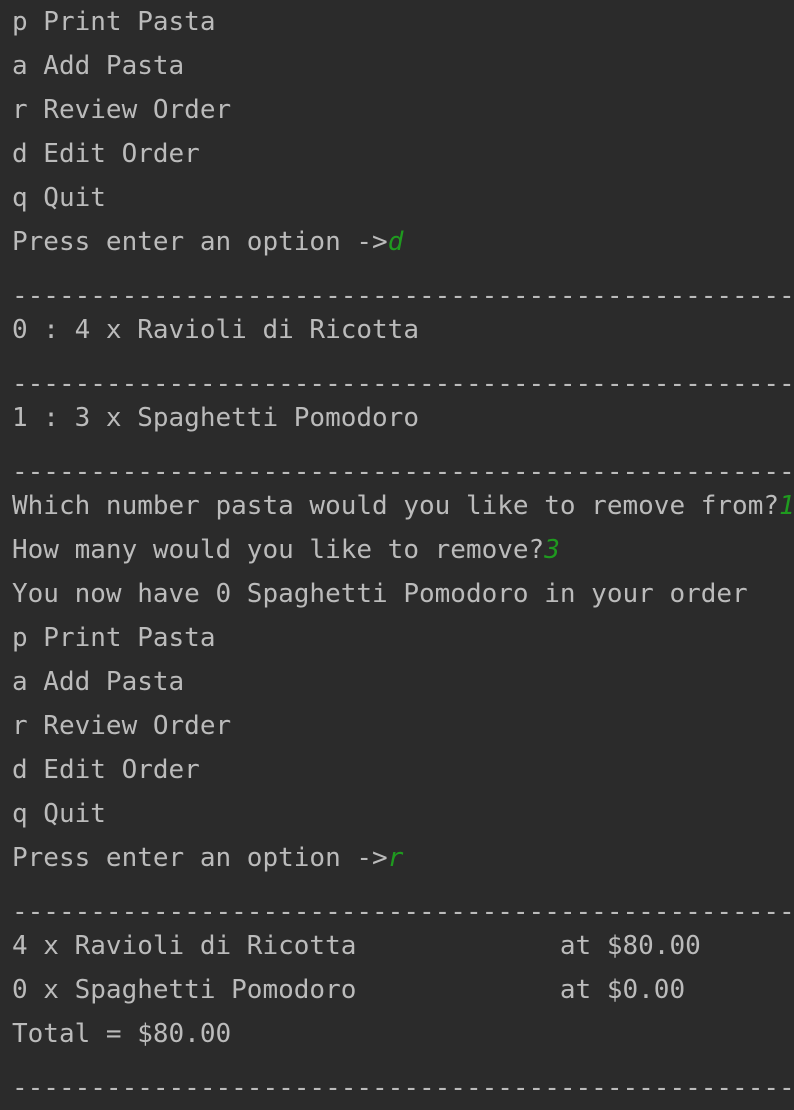  Describe the element at coordinates (349, 990) in the screenshot. I see `output-line: 0 x Spaghetti Pomodoro at $0.00` at that location.